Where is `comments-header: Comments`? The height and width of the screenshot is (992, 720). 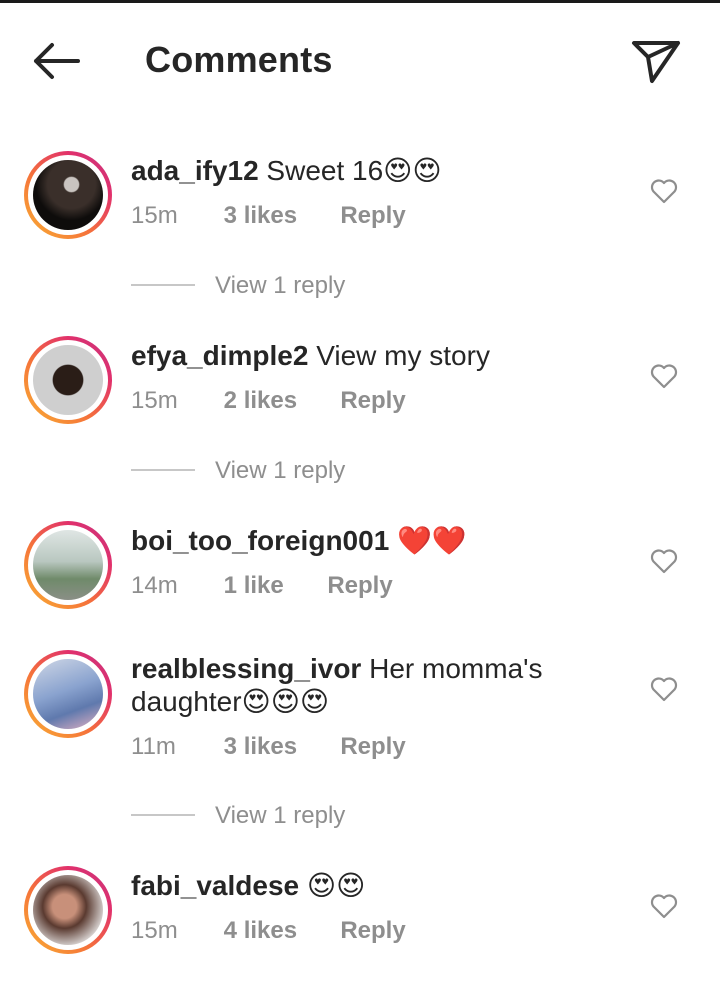
comments-header: Comments is located at coordinates (360, 58).